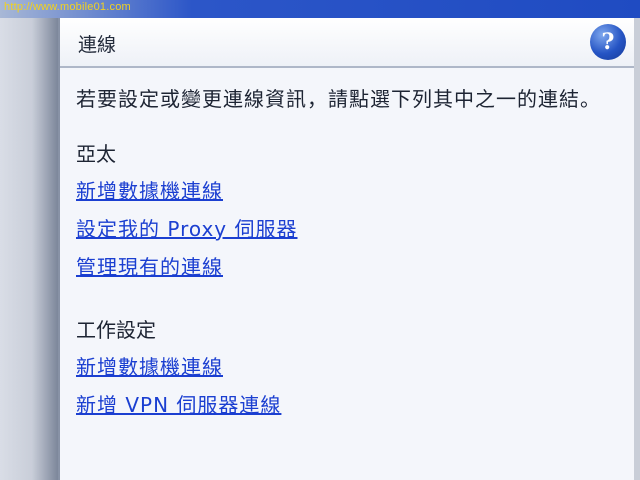 This screenshot has height=480, width=640. Describe the element at coordinates (347, 43) in the screenshot. I see `title-bar: 連線 ?` at that location.